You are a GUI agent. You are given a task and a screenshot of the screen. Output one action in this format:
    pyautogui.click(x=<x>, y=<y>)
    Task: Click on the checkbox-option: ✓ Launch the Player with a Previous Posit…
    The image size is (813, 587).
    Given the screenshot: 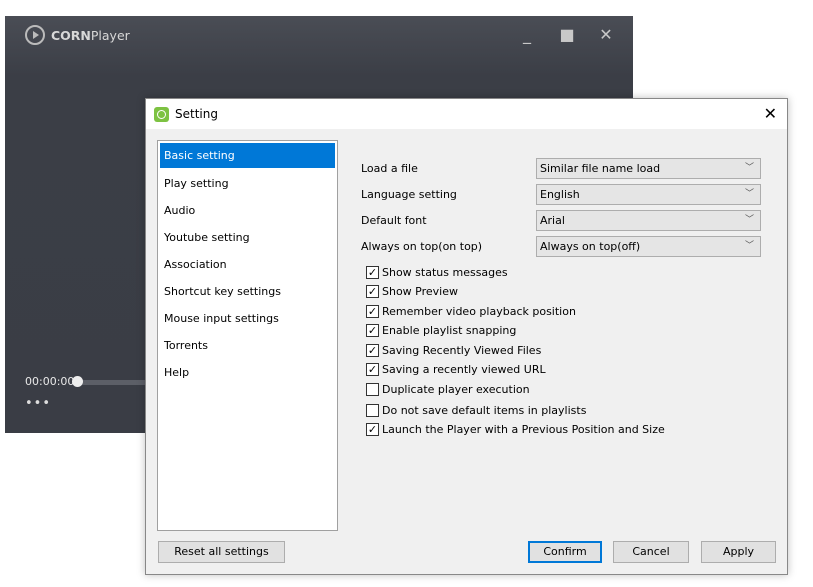 What is the action you would take?
    pyautogui.click(x=515, y=429)
    